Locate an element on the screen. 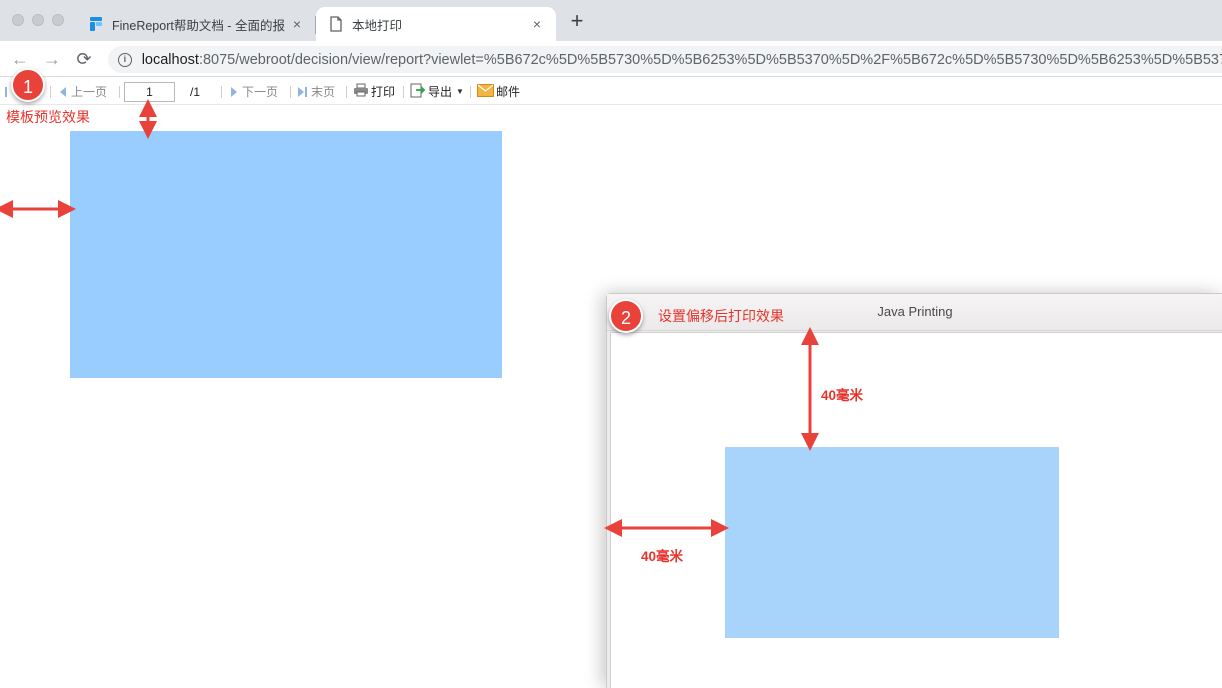 The image size is (1222, 688). step-badge-1: 1 is located at coordinates (28, 85).